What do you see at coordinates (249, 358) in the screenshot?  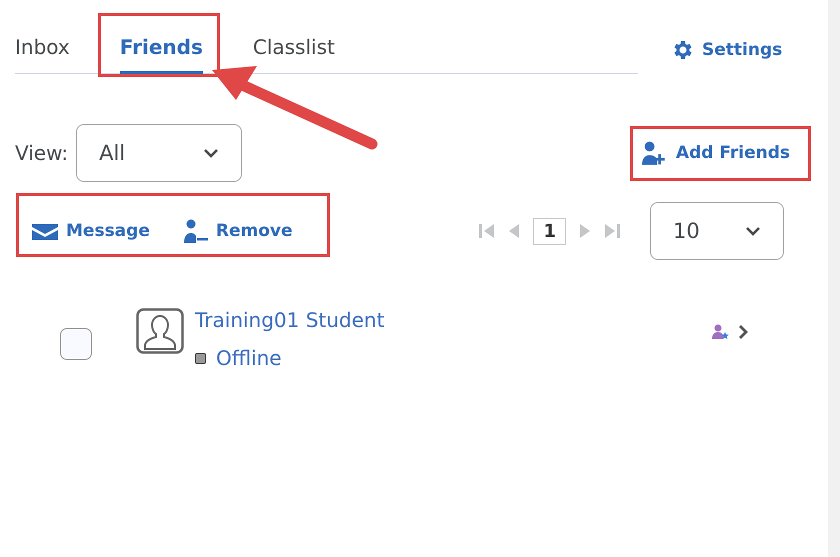 I see `status-text: Offline` at bounding box center [249, 358].